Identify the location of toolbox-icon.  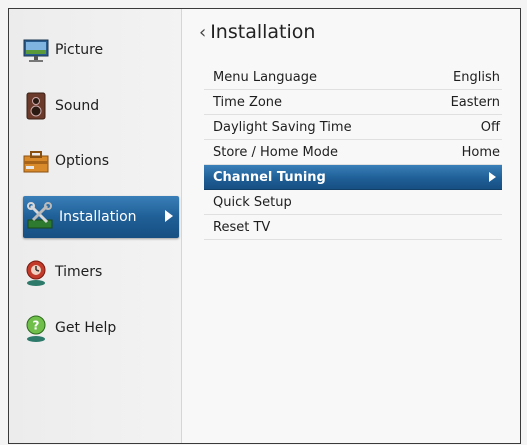
(36, 162).